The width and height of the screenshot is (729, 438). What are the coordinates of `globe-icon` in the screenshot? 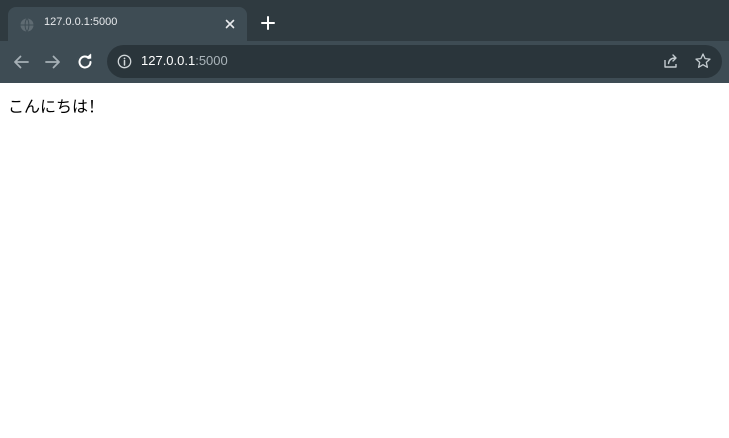 It's located at (27, 24).